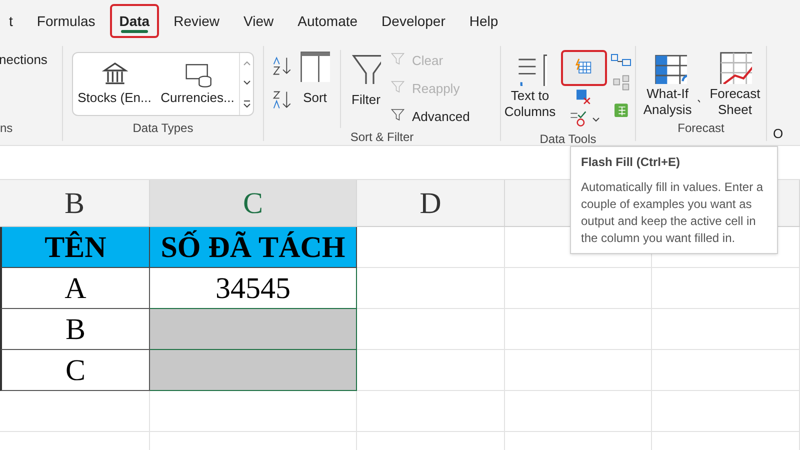 The image size is (800, 450). Describe the element at coordinates (382, 137) in the screenshot. I see `group-label: Sort & Filter` at that location.